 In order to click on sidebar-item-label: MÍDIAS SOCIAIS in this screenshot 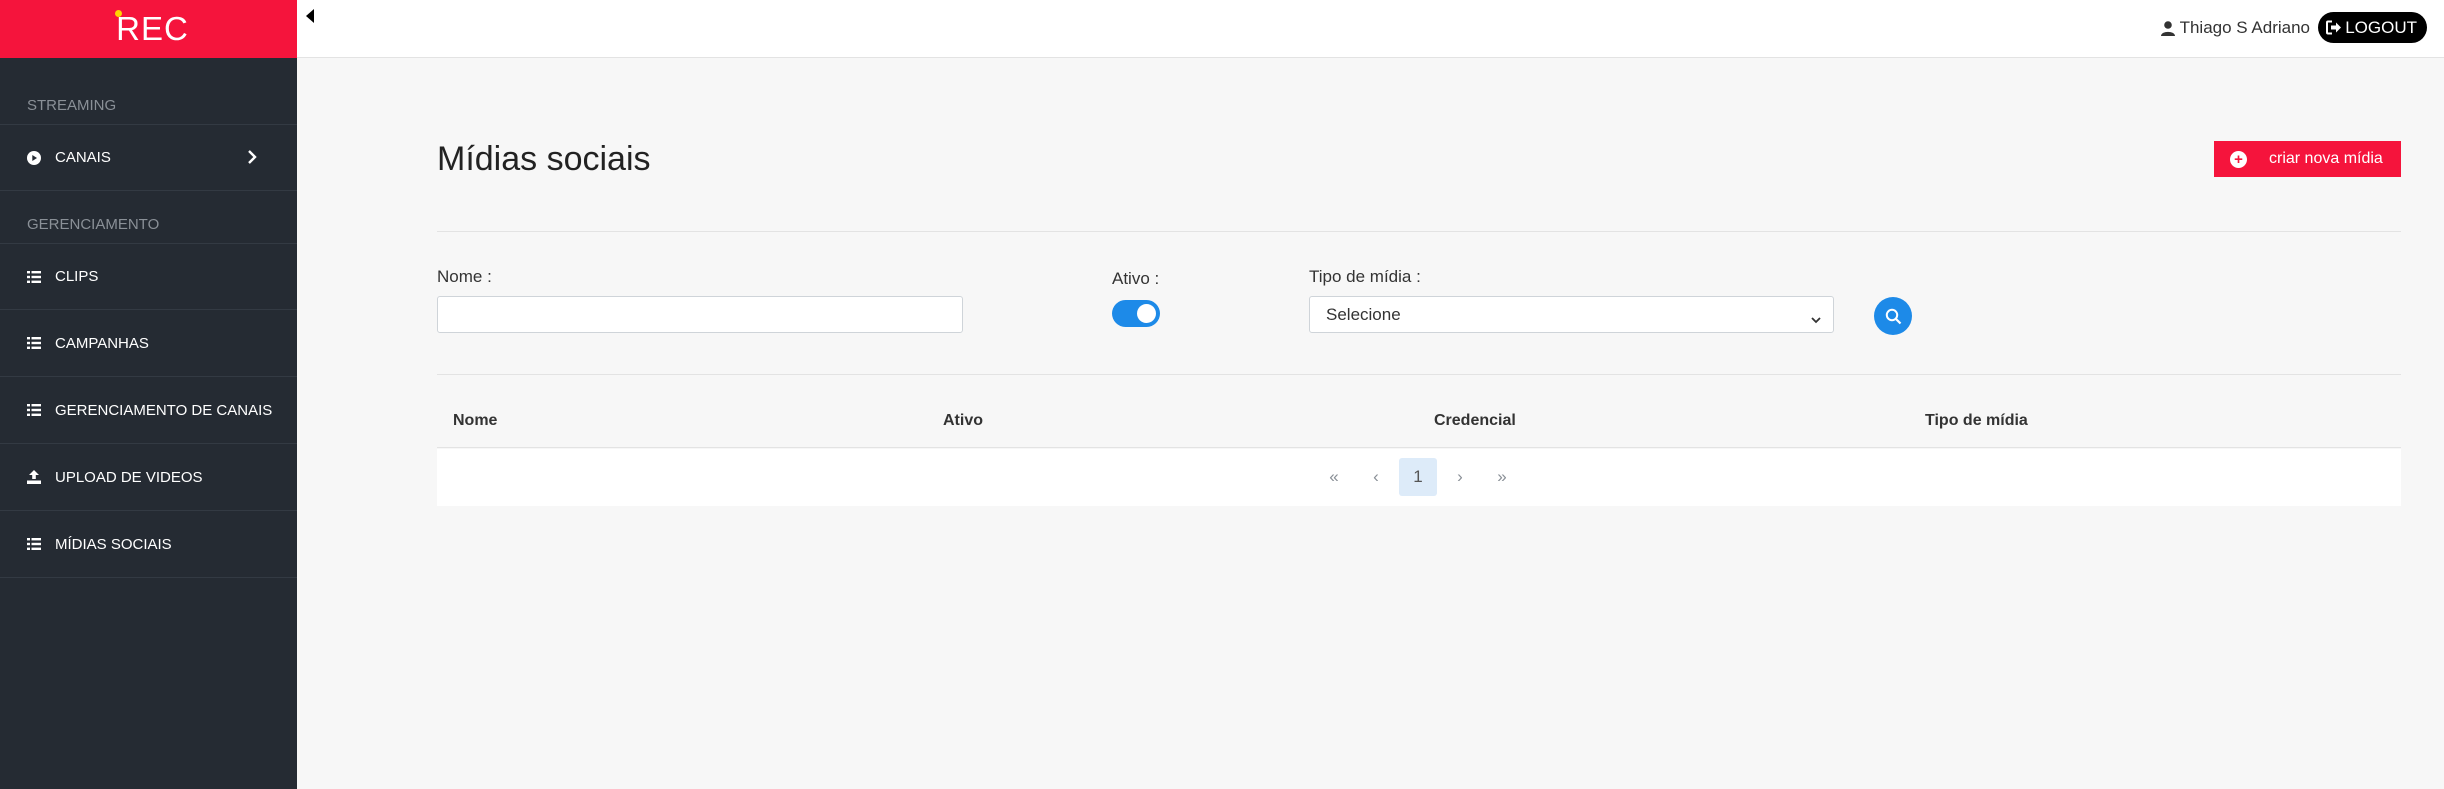, I will do `click(113, 544)`.